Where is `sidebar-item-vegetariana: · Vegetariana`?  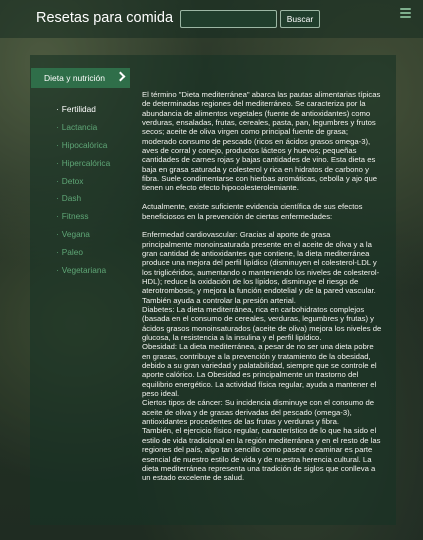
sidebar-item-vegetariana: · Vegetariana is located at coordinates (83, 274).